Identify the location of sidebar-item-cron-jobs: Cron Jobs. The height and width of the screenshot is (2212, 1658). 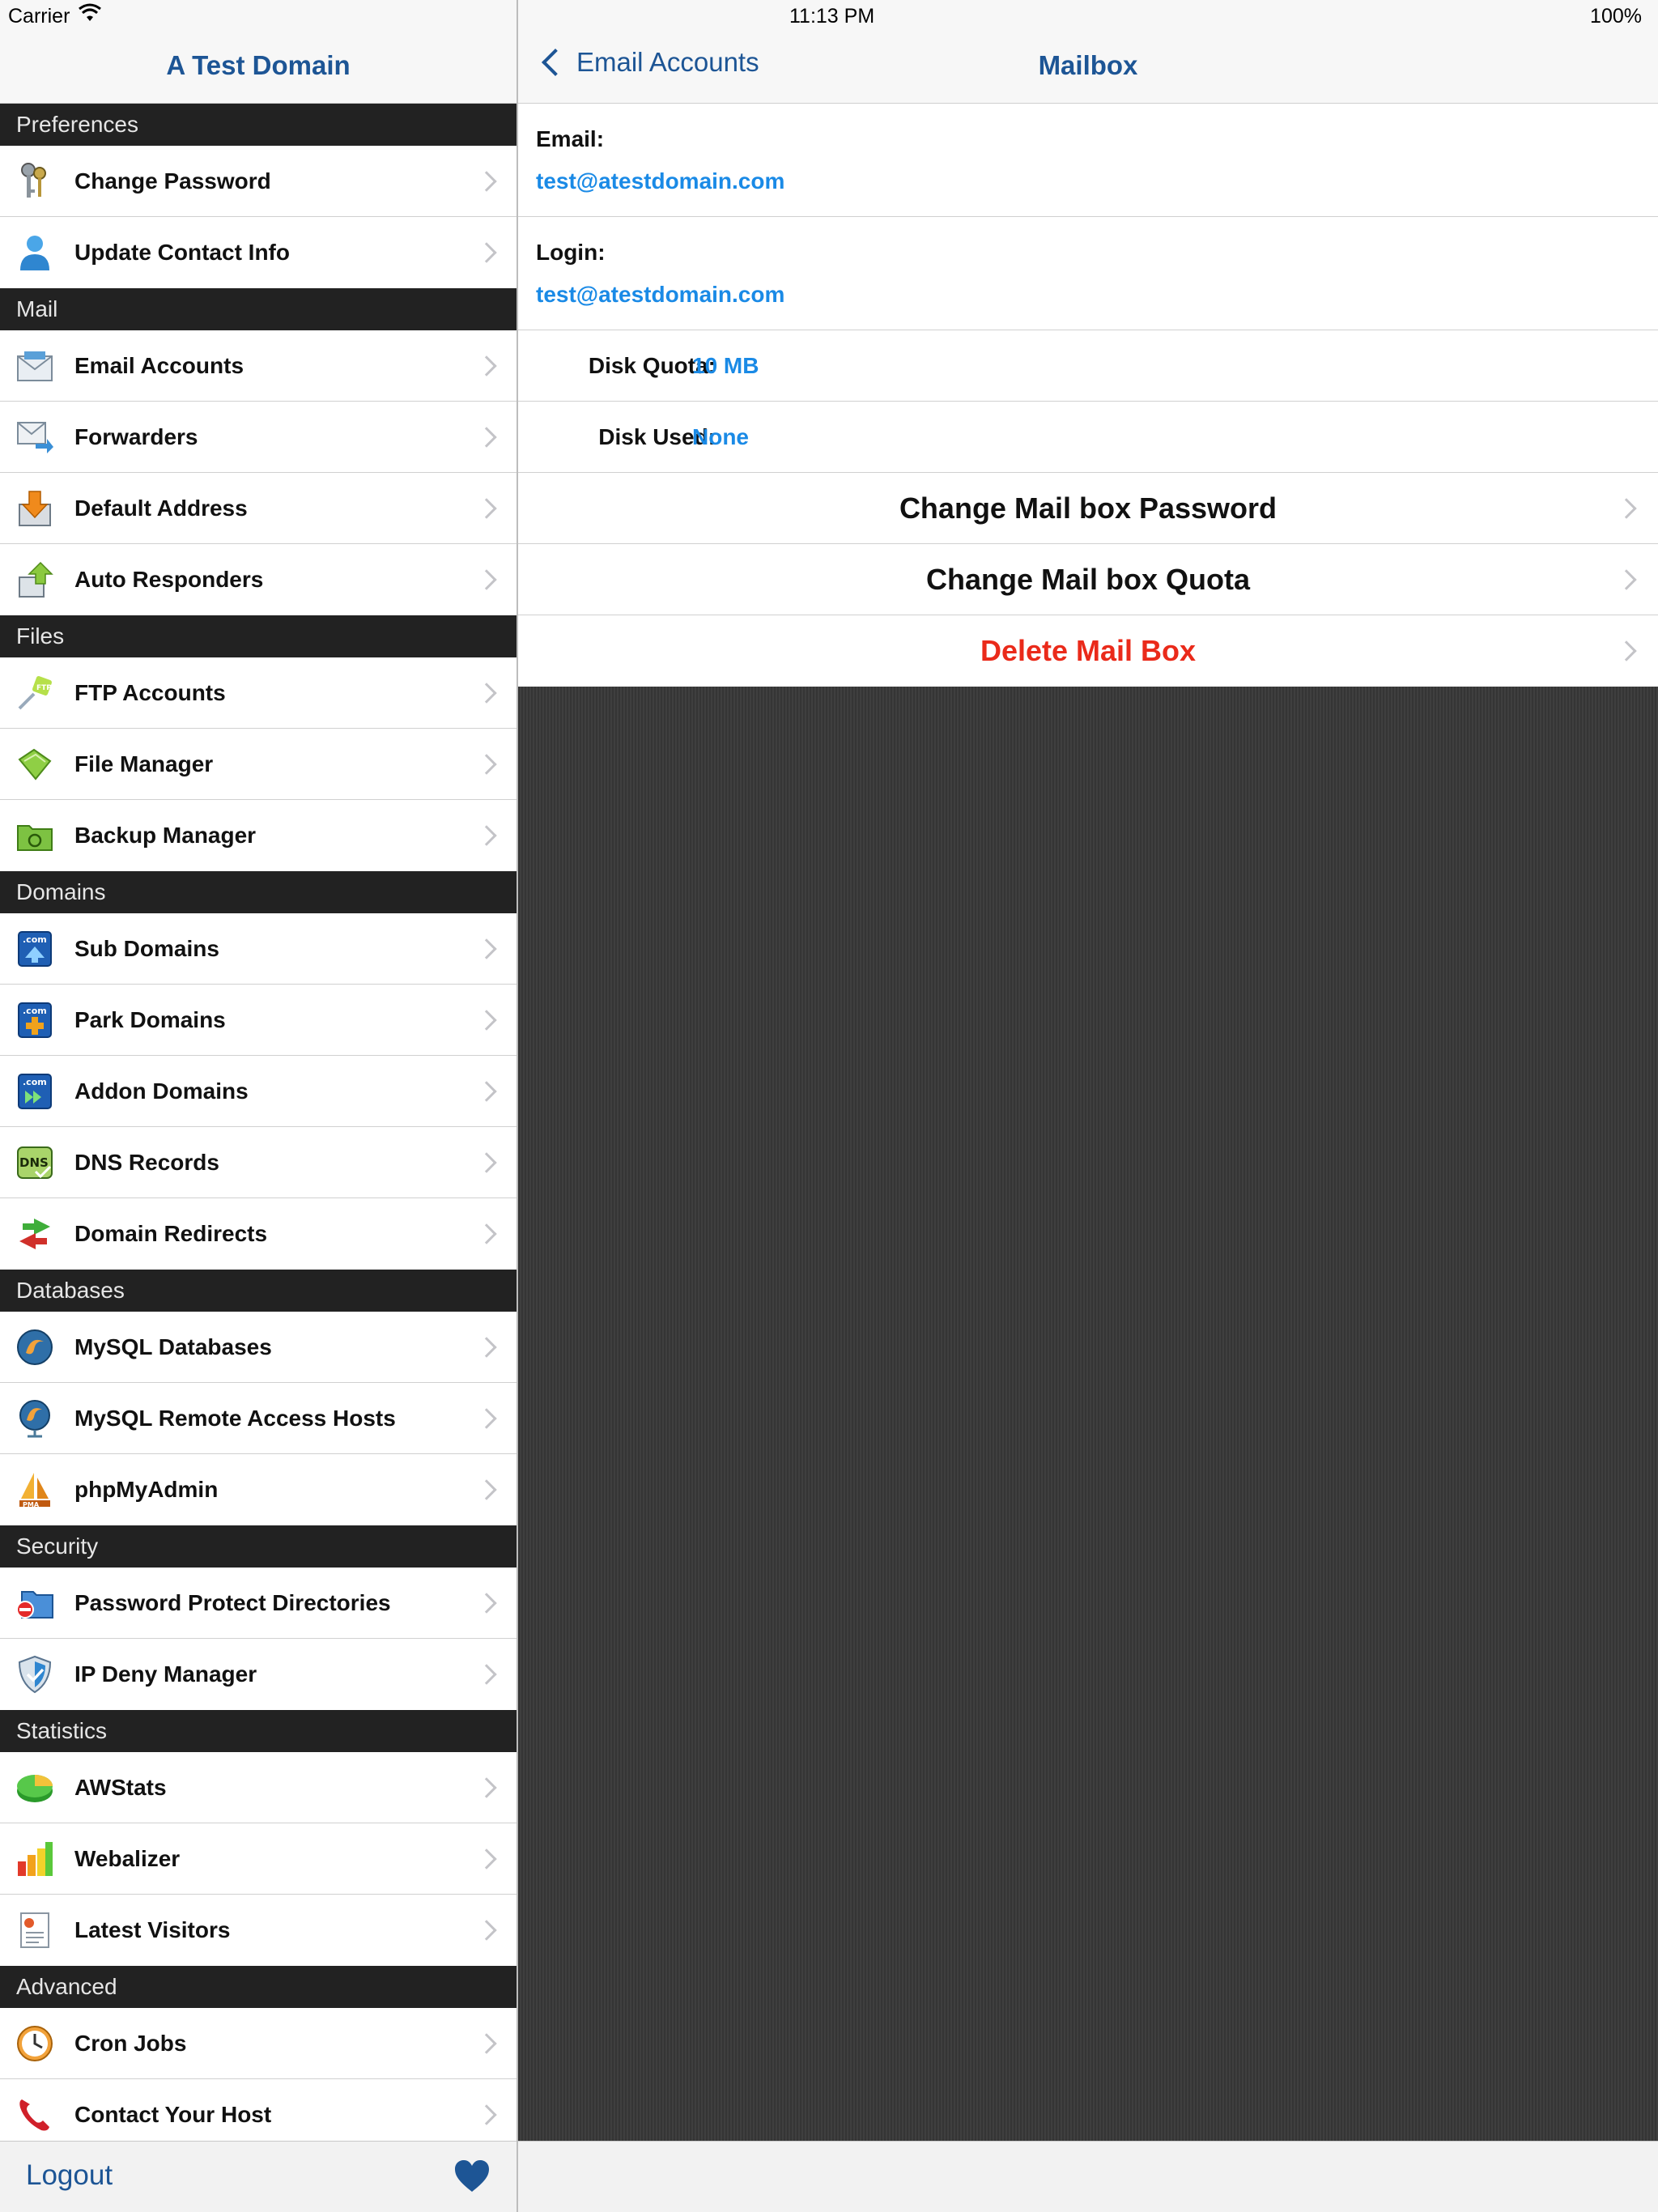
(258, 2044).